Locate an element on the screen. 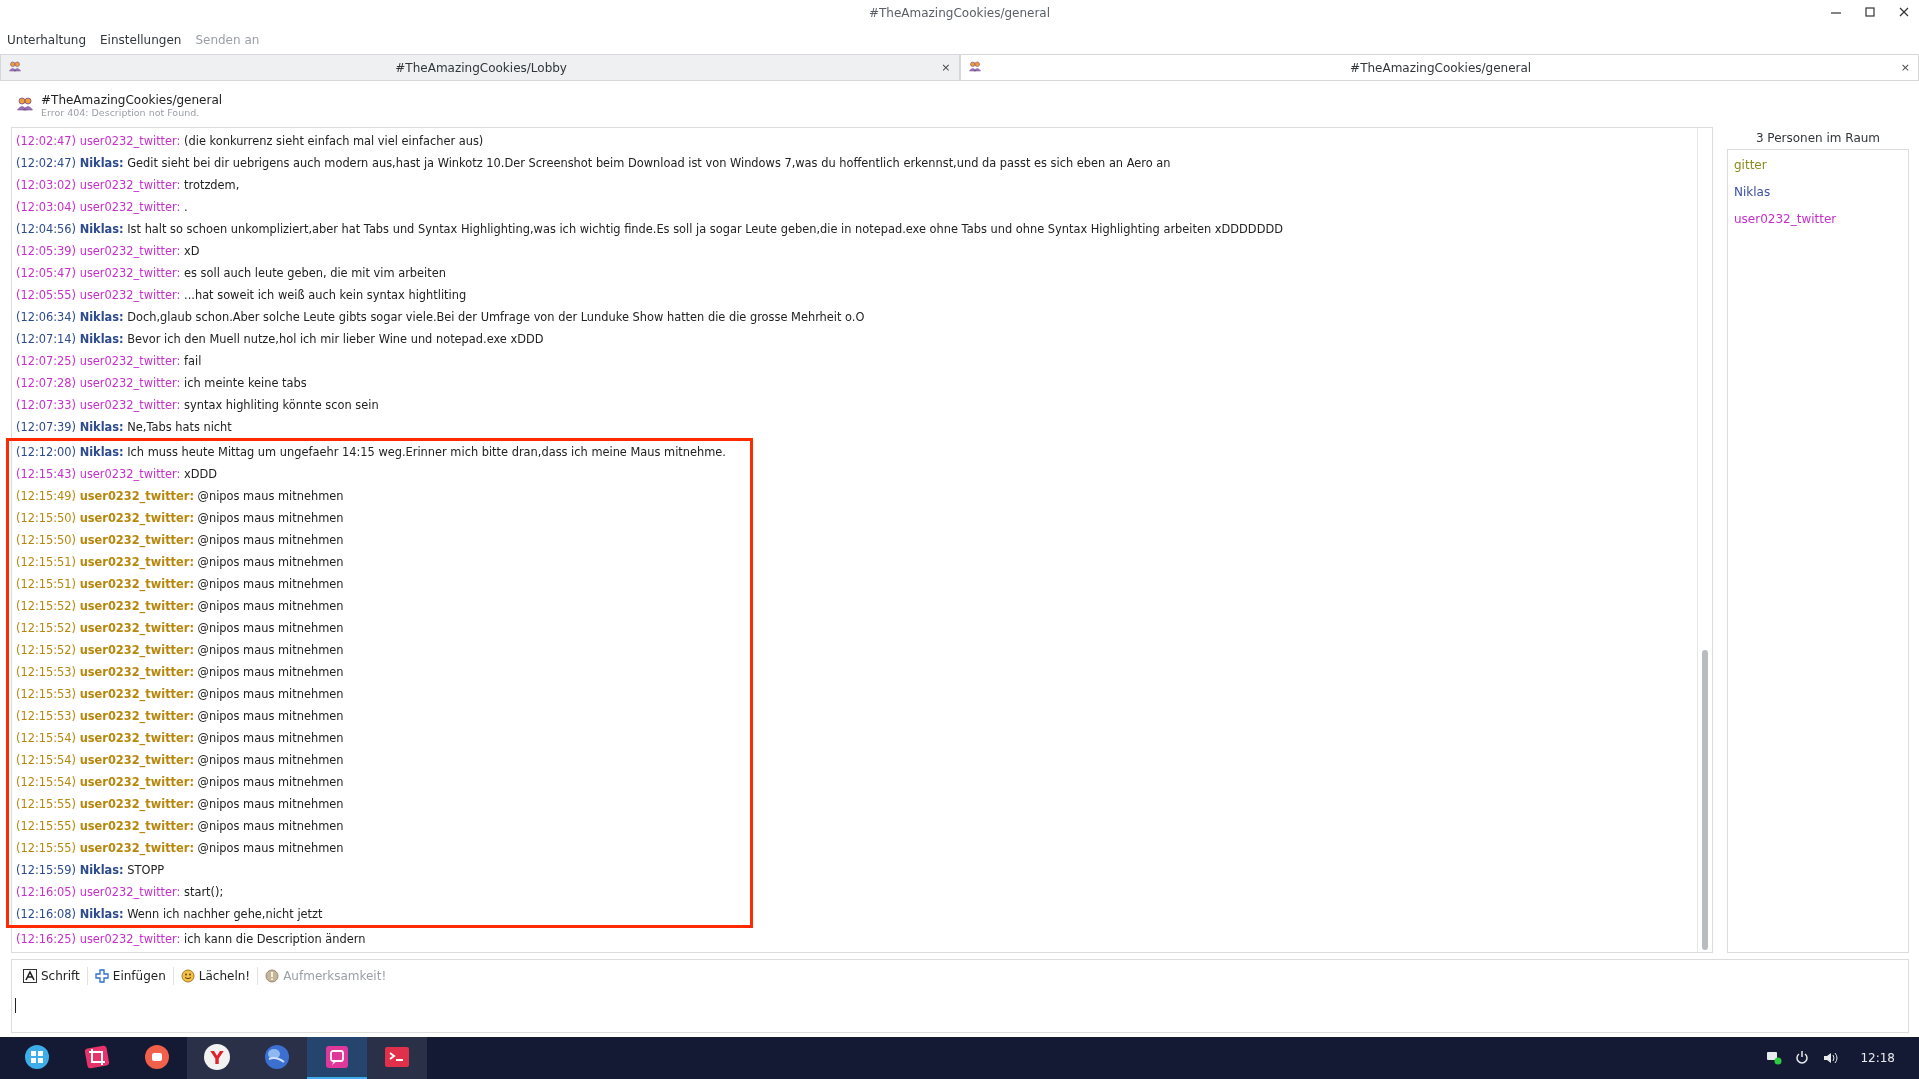  message-text: es soll auch leute geben, die mit vim arbeiten is located at coordinates (315, 273).